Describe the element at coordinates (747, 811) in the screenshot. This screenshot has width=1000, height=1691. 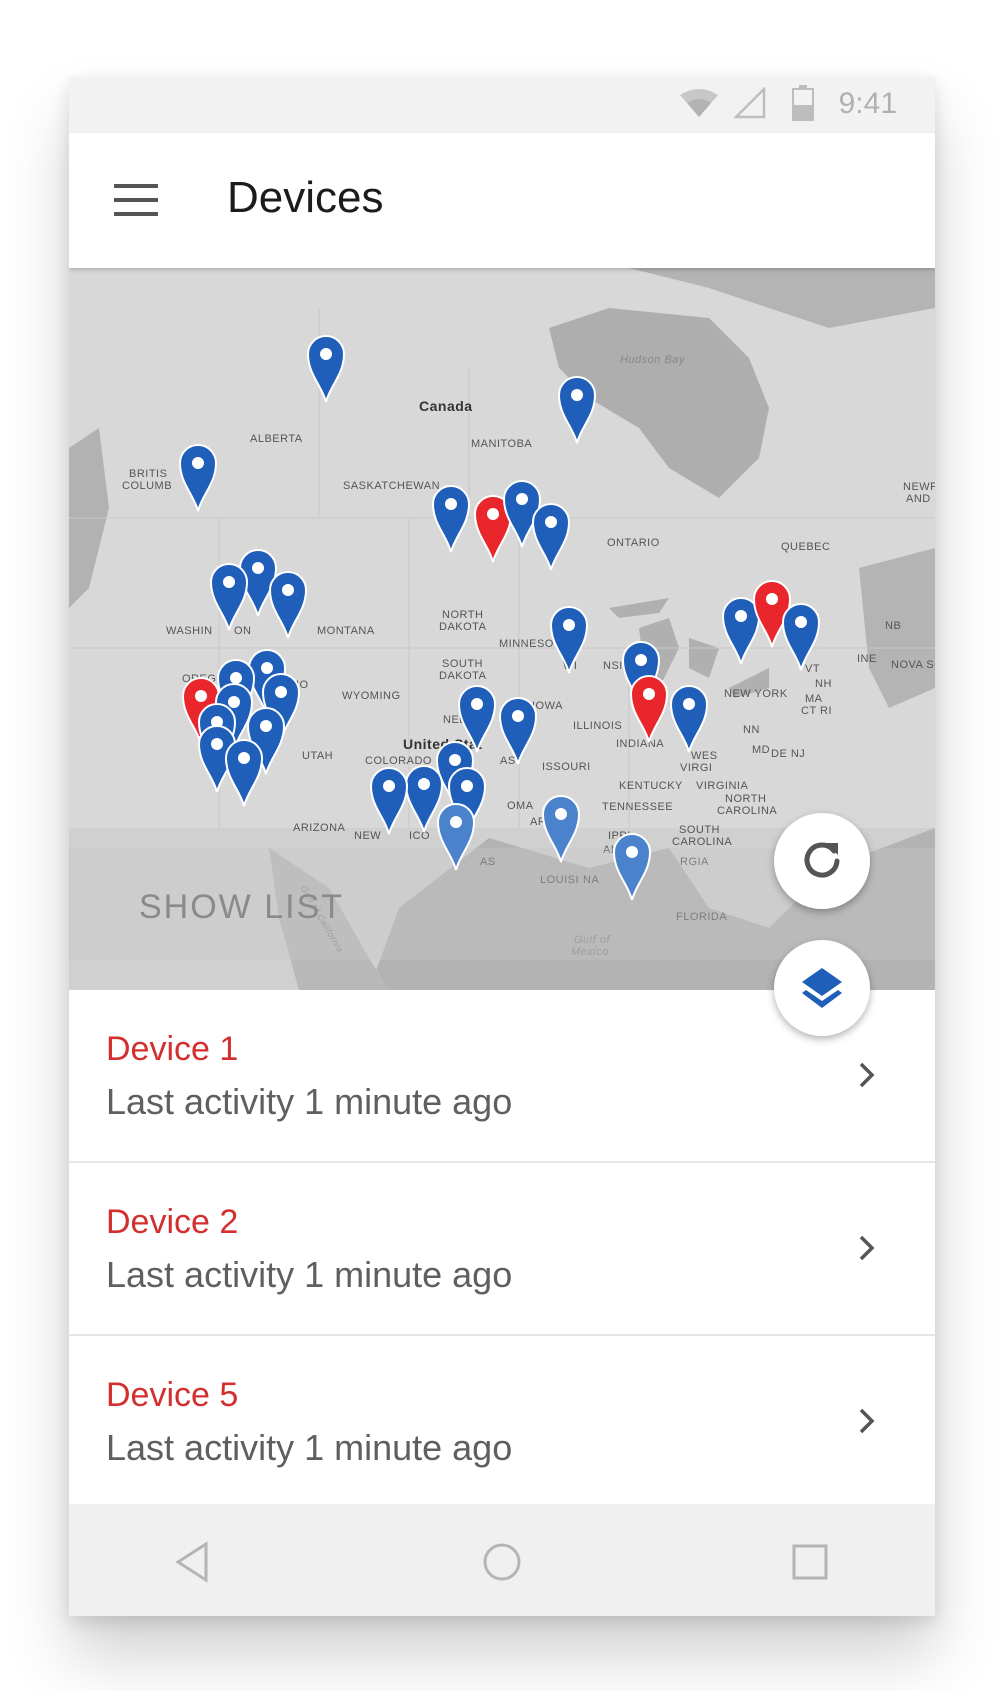
I see `map-label-north-carolina-2: CAROLINA` at that location.